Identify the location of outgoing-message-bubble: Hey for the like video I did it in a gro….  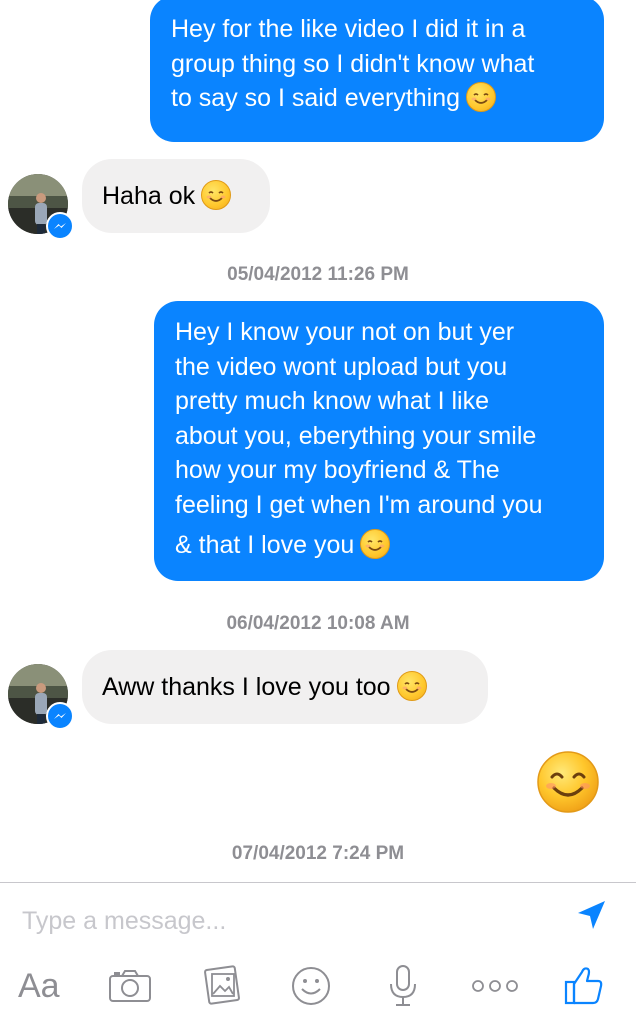
(377, 71).